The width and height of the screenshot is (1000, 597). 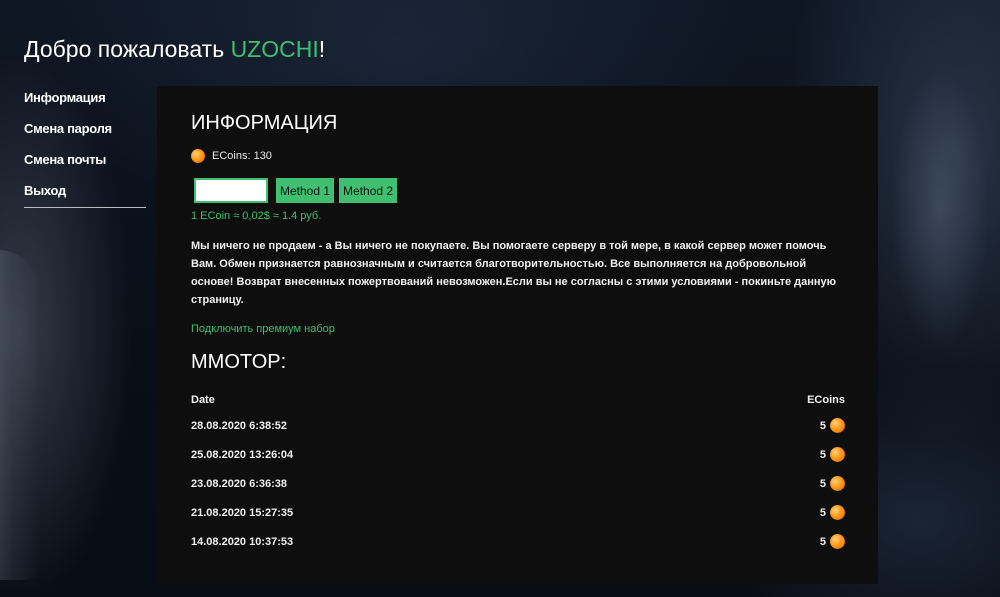 I want to click on donation-controls: Method 1 Method 2, so click(x=296, y=190).